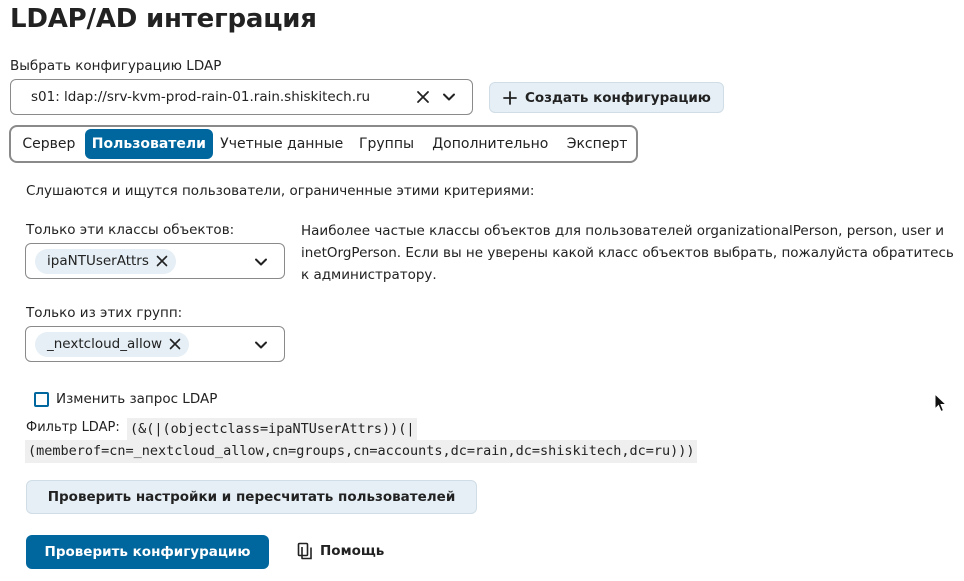 The height and width of the screenshot is (581, 964). I want to click on verify-config-button: Проверить конфигурацию, so click(147, 552).